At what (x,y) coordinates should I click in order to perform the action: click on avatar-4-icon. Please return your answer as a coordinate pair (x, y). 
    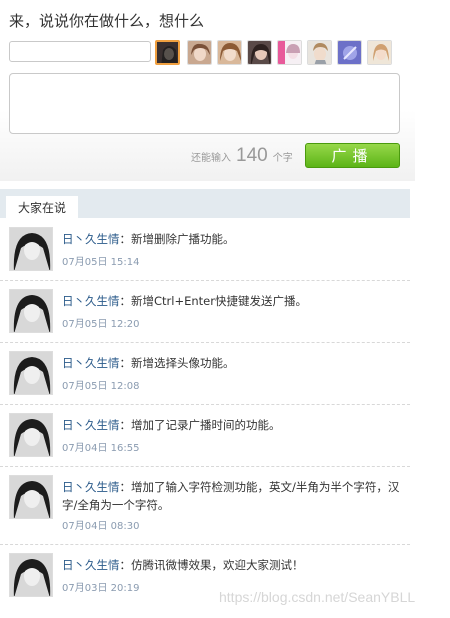
    Looking at the image, I should click on (259, 52).